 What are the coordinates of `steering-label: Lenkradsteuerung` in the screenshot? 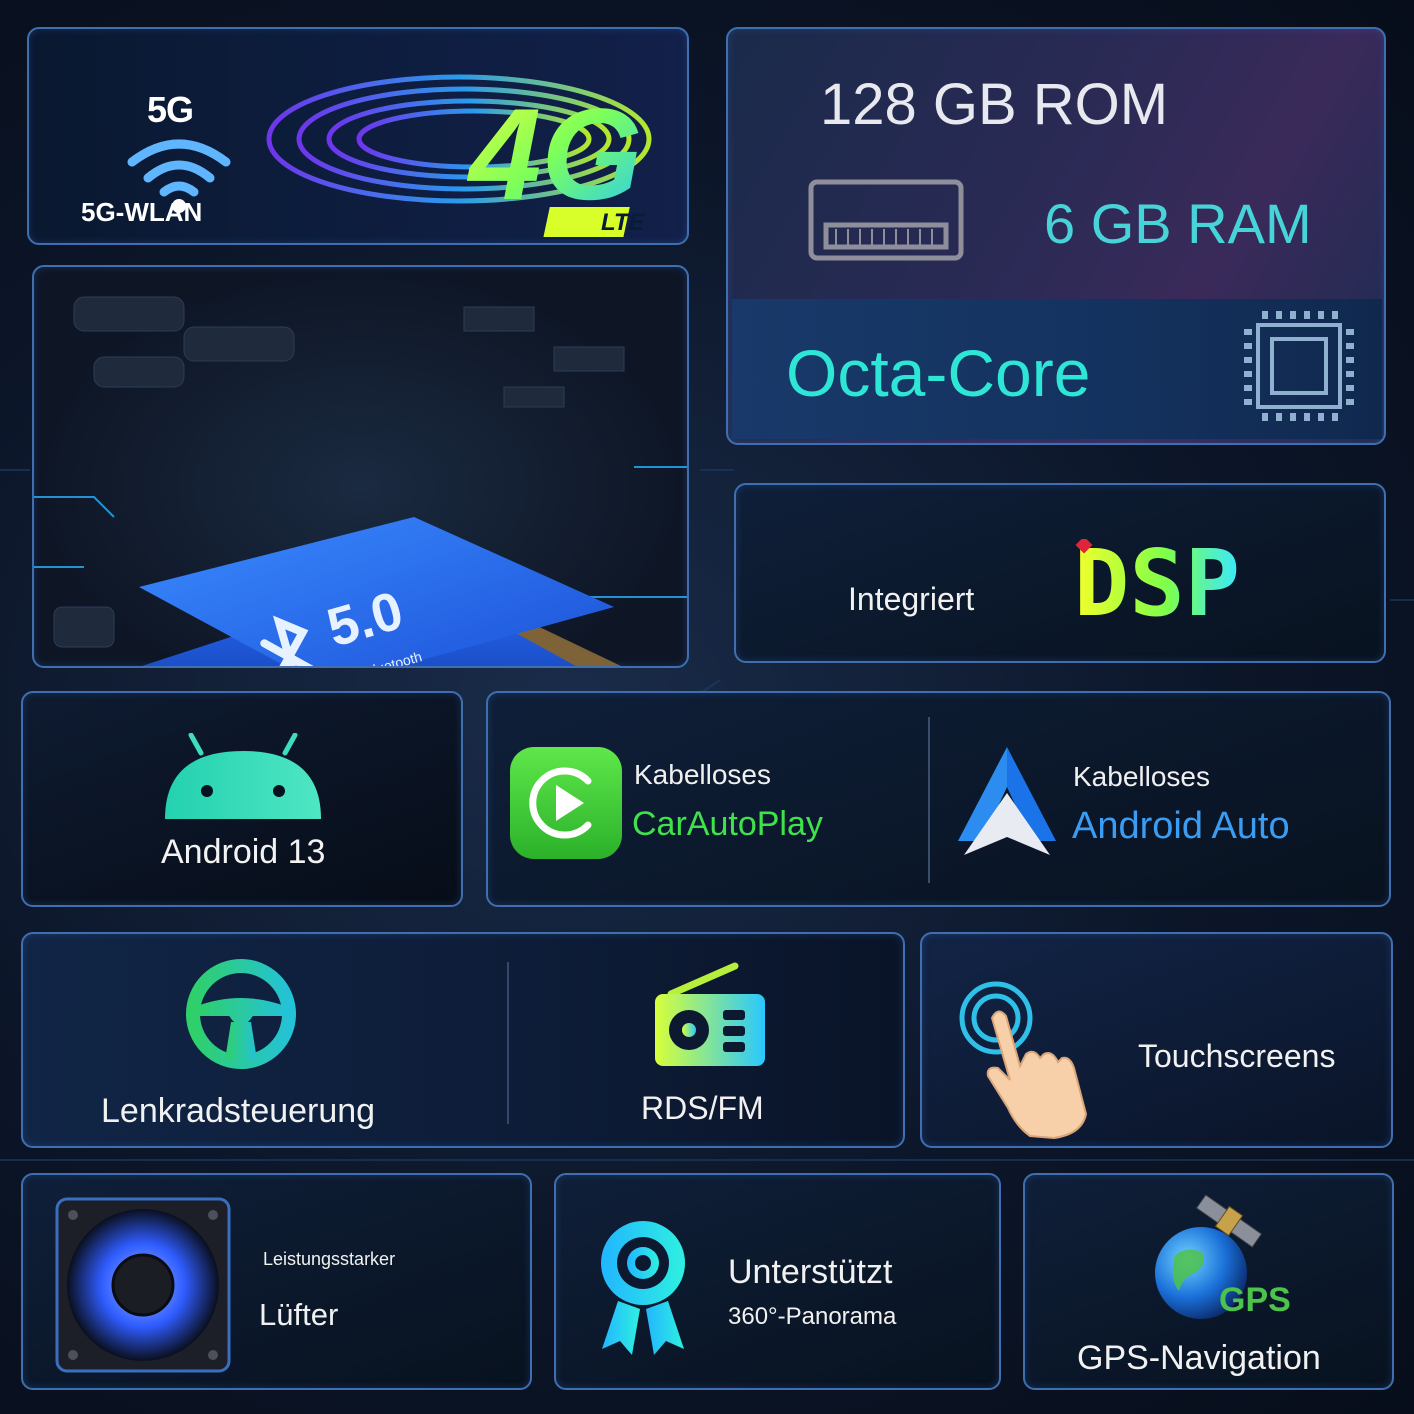 It's located at (238, 1111).